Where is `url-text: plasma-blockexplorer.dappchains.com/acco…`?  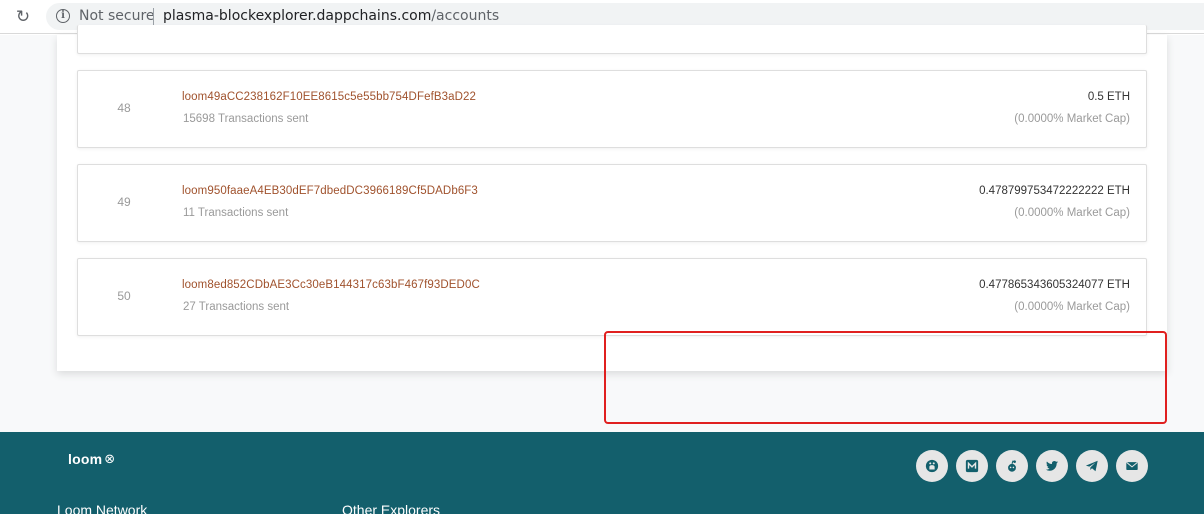 url-text: plasma-blockexplorer.dappchains.com/acco… is located at coordinates (331, 16).